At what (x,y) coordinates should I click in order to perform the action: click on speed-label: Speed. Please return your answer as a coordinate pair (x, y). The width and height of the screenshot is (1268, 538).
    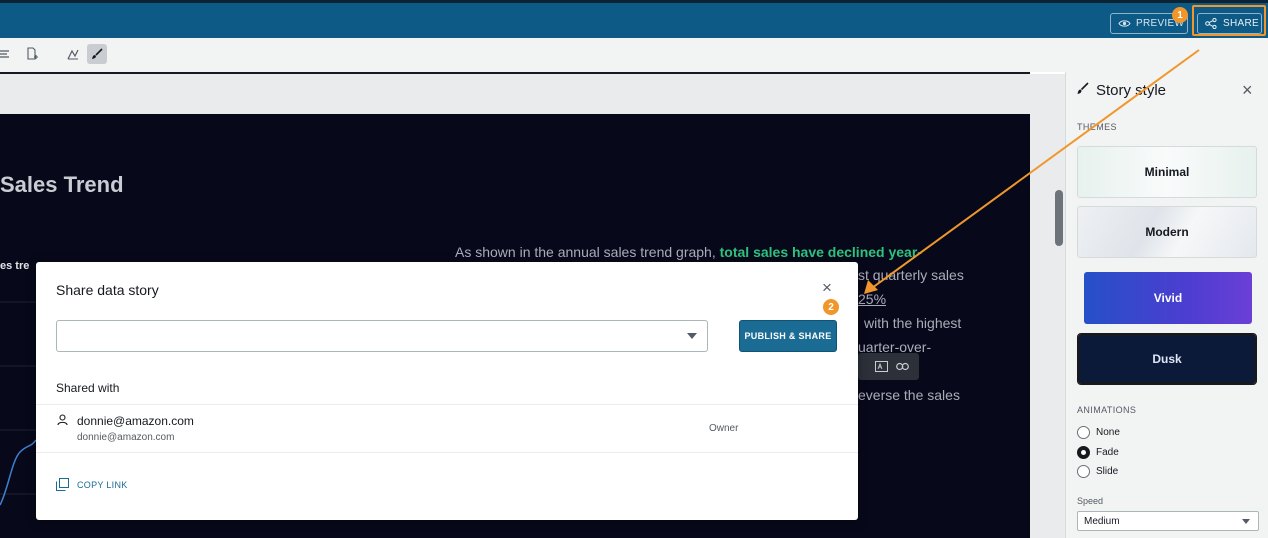
    Looking at the image, I should click on (1090, 501).